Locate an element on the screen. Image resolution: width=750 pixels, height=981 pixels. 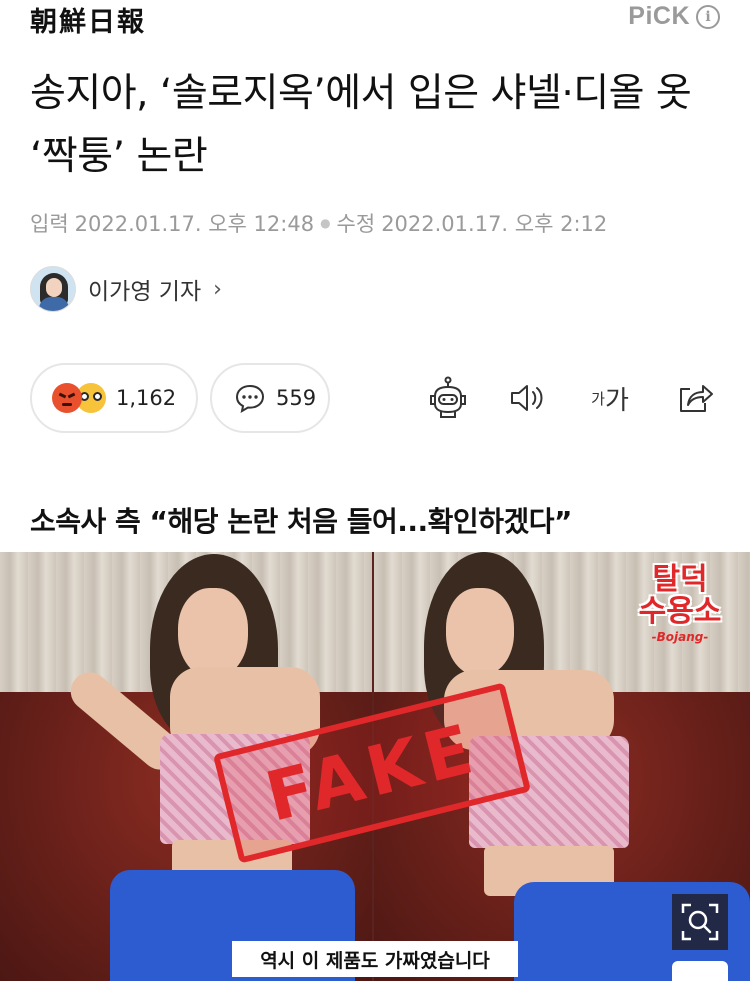
zoom-icon is located at coordinates (700, 922).